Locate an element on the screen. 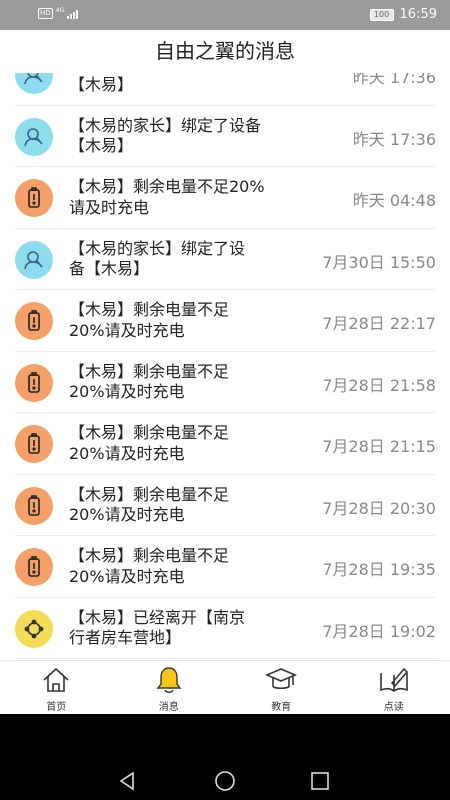 Image resolution: width=450 pixels, height=800 pixels. message-row: 【木易】剩余电量不足 20%请及时充电 7月28日 21:58 is located at coordinates (225, 382).